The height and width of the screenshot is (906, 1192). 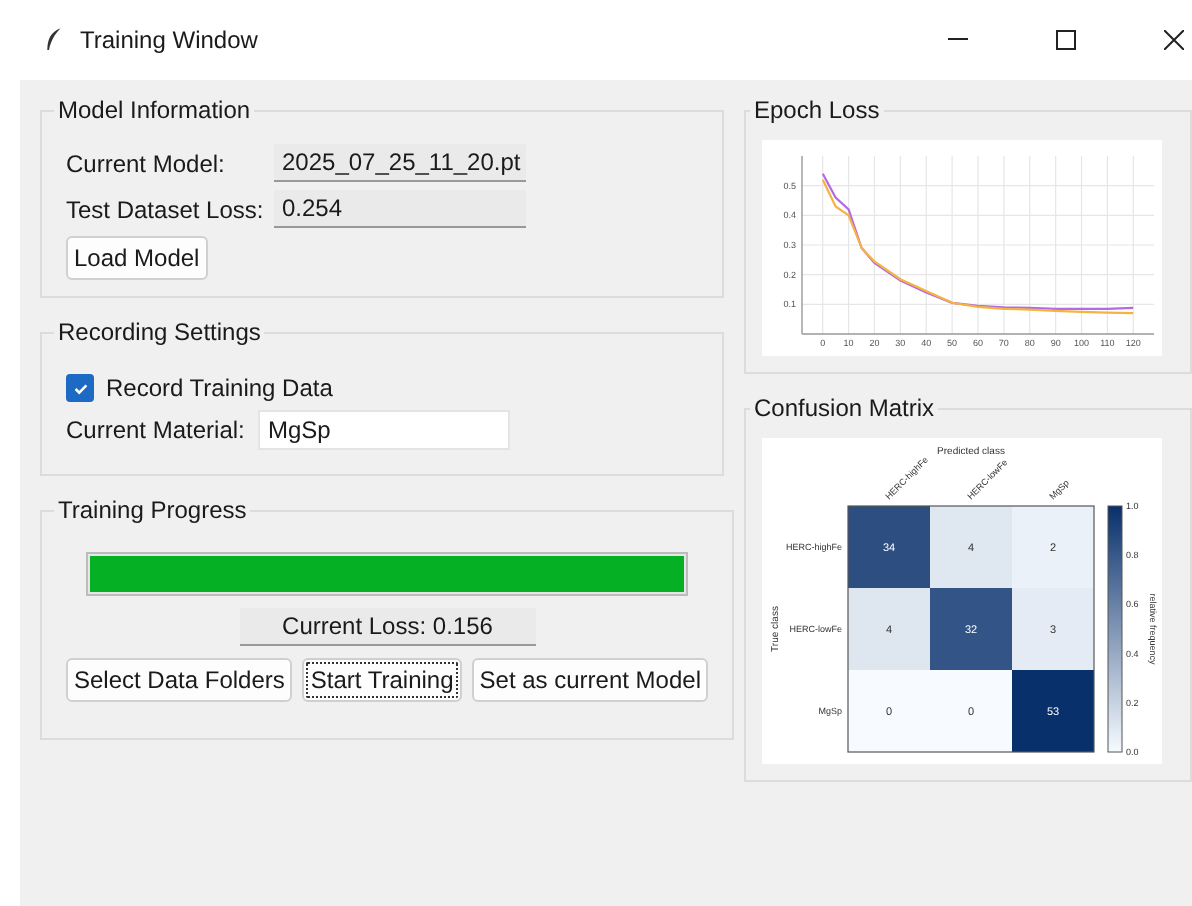 What do you see at coordinates (1174, 40) in the screenshot?
I see `close-icon` at bounding box center [1174, 40].